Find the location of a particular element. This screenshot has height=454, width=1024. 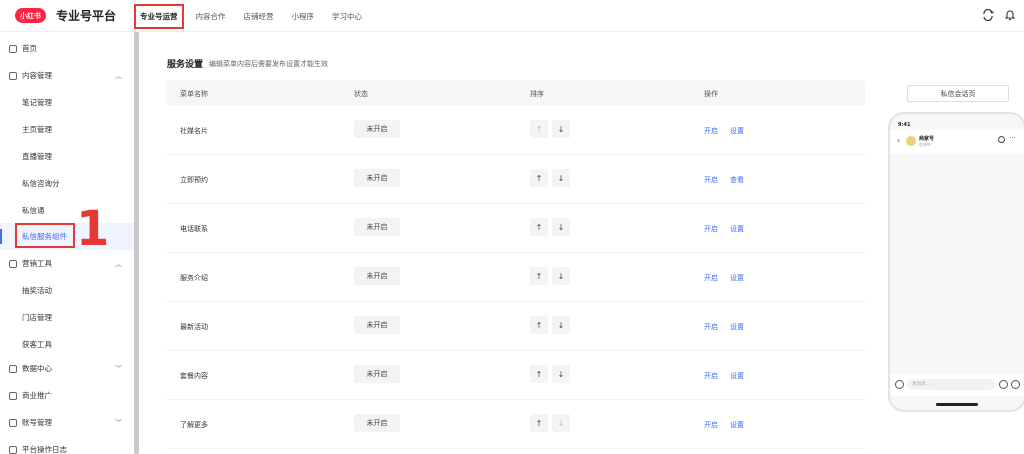

xiaohongshu-logo: 小红书 is located at coordinates (30, 15).